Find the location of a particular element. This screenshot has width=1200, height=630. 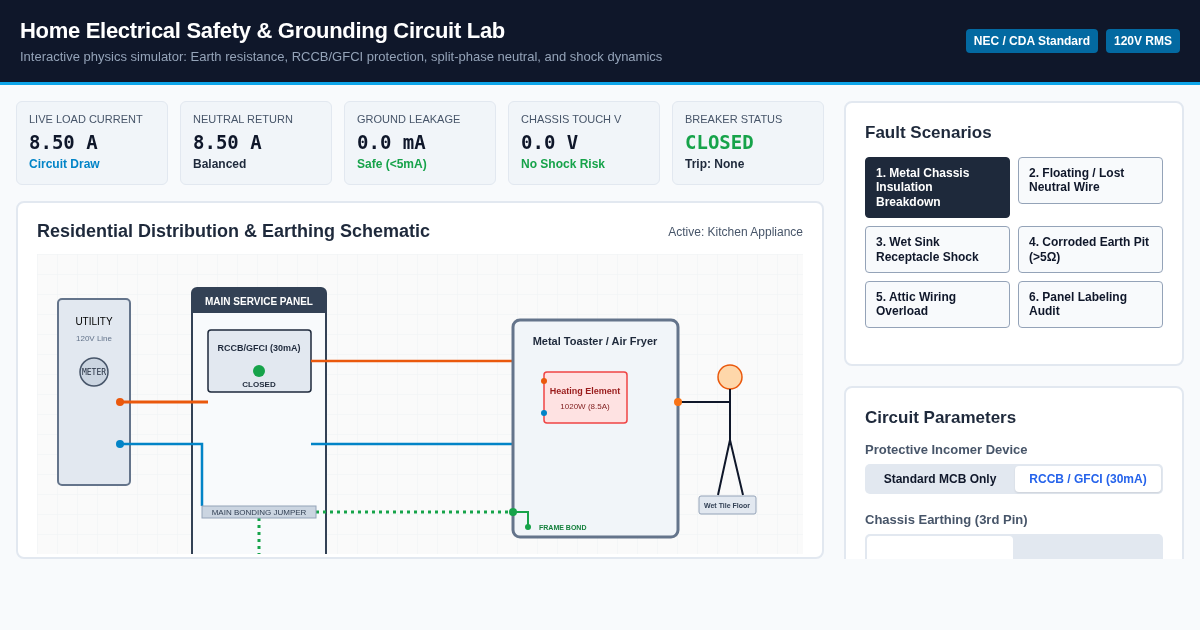

frame-bond-wire is located at coordinates (520, 519).